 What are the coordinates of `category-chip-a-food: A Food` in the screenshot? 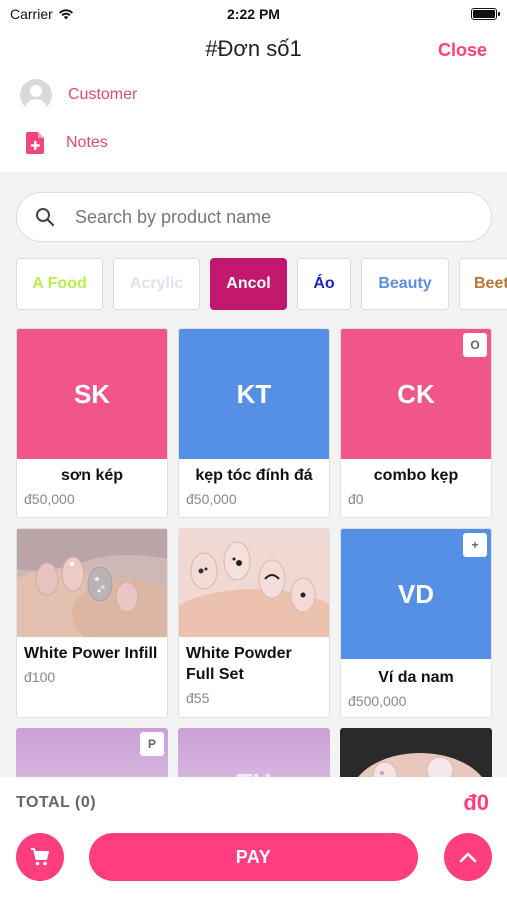 It's located at (59, 284).